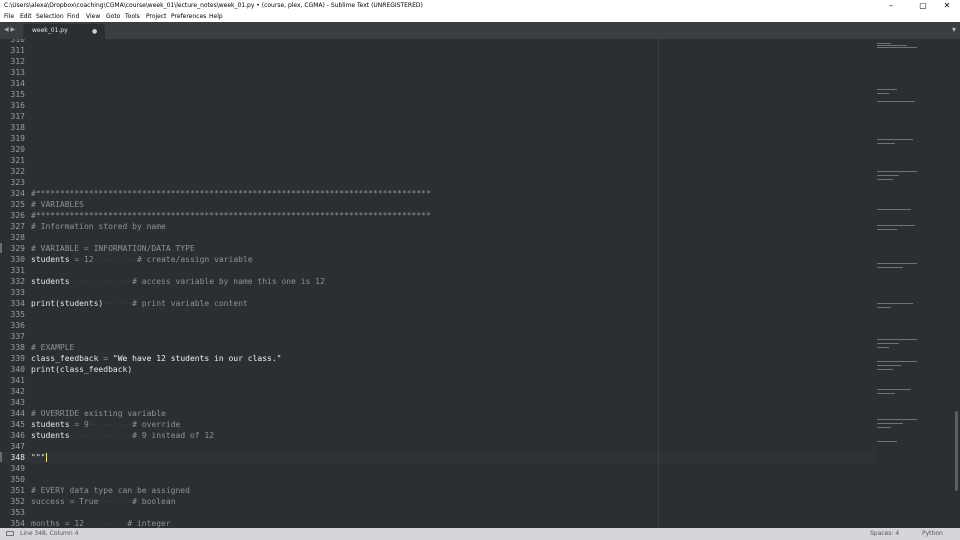  Describe the element at coordinates (437, 292) in the screenshot. I see `code-line: 333` at that location.